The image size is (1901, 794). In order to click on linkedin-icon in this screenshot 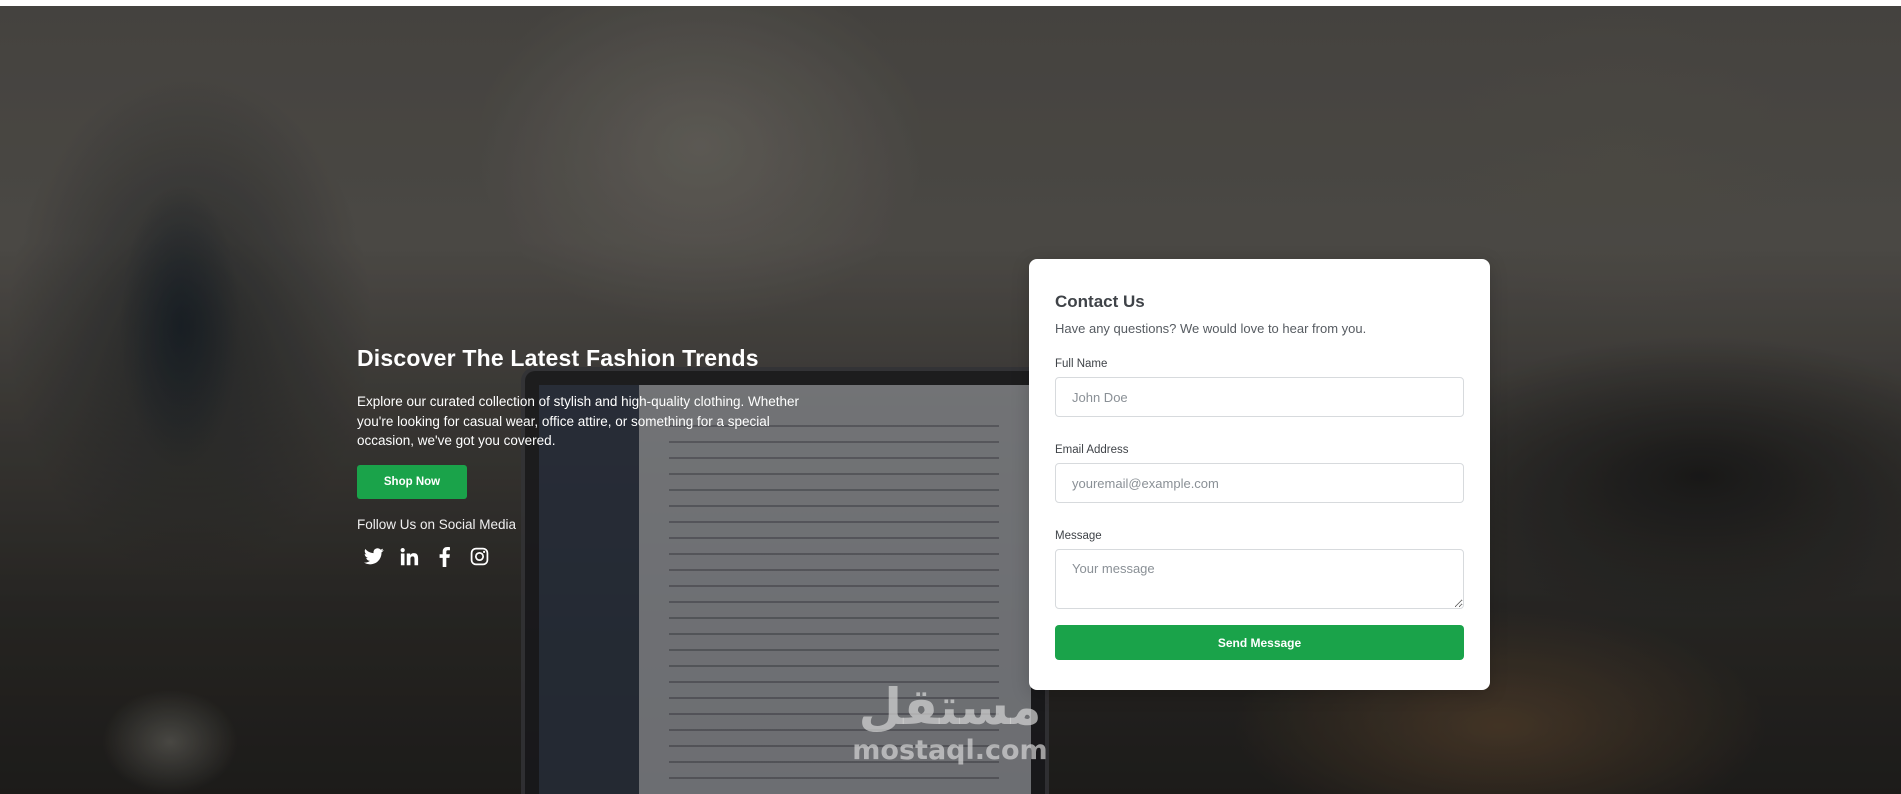, I will do `click(409, 557)`.